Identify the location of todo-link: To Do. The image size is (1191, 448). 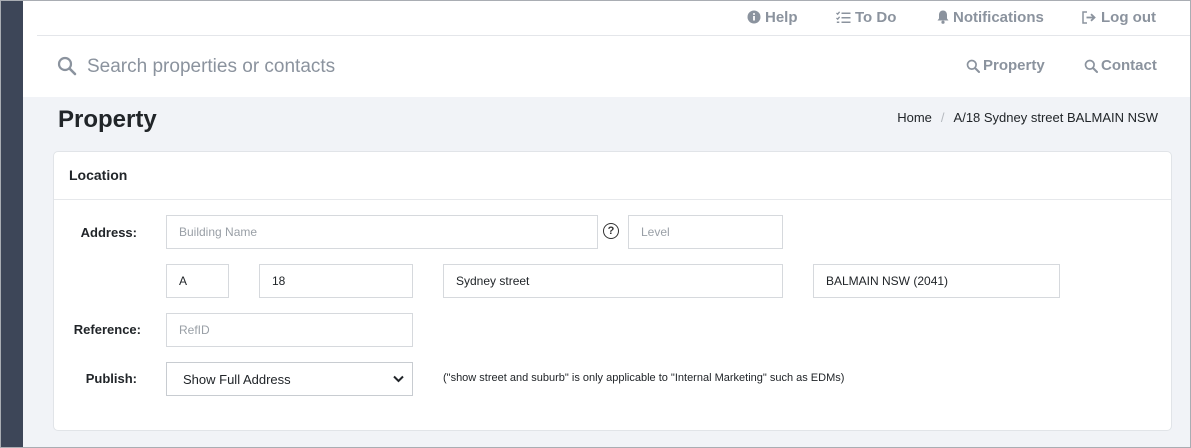
(866, 17).